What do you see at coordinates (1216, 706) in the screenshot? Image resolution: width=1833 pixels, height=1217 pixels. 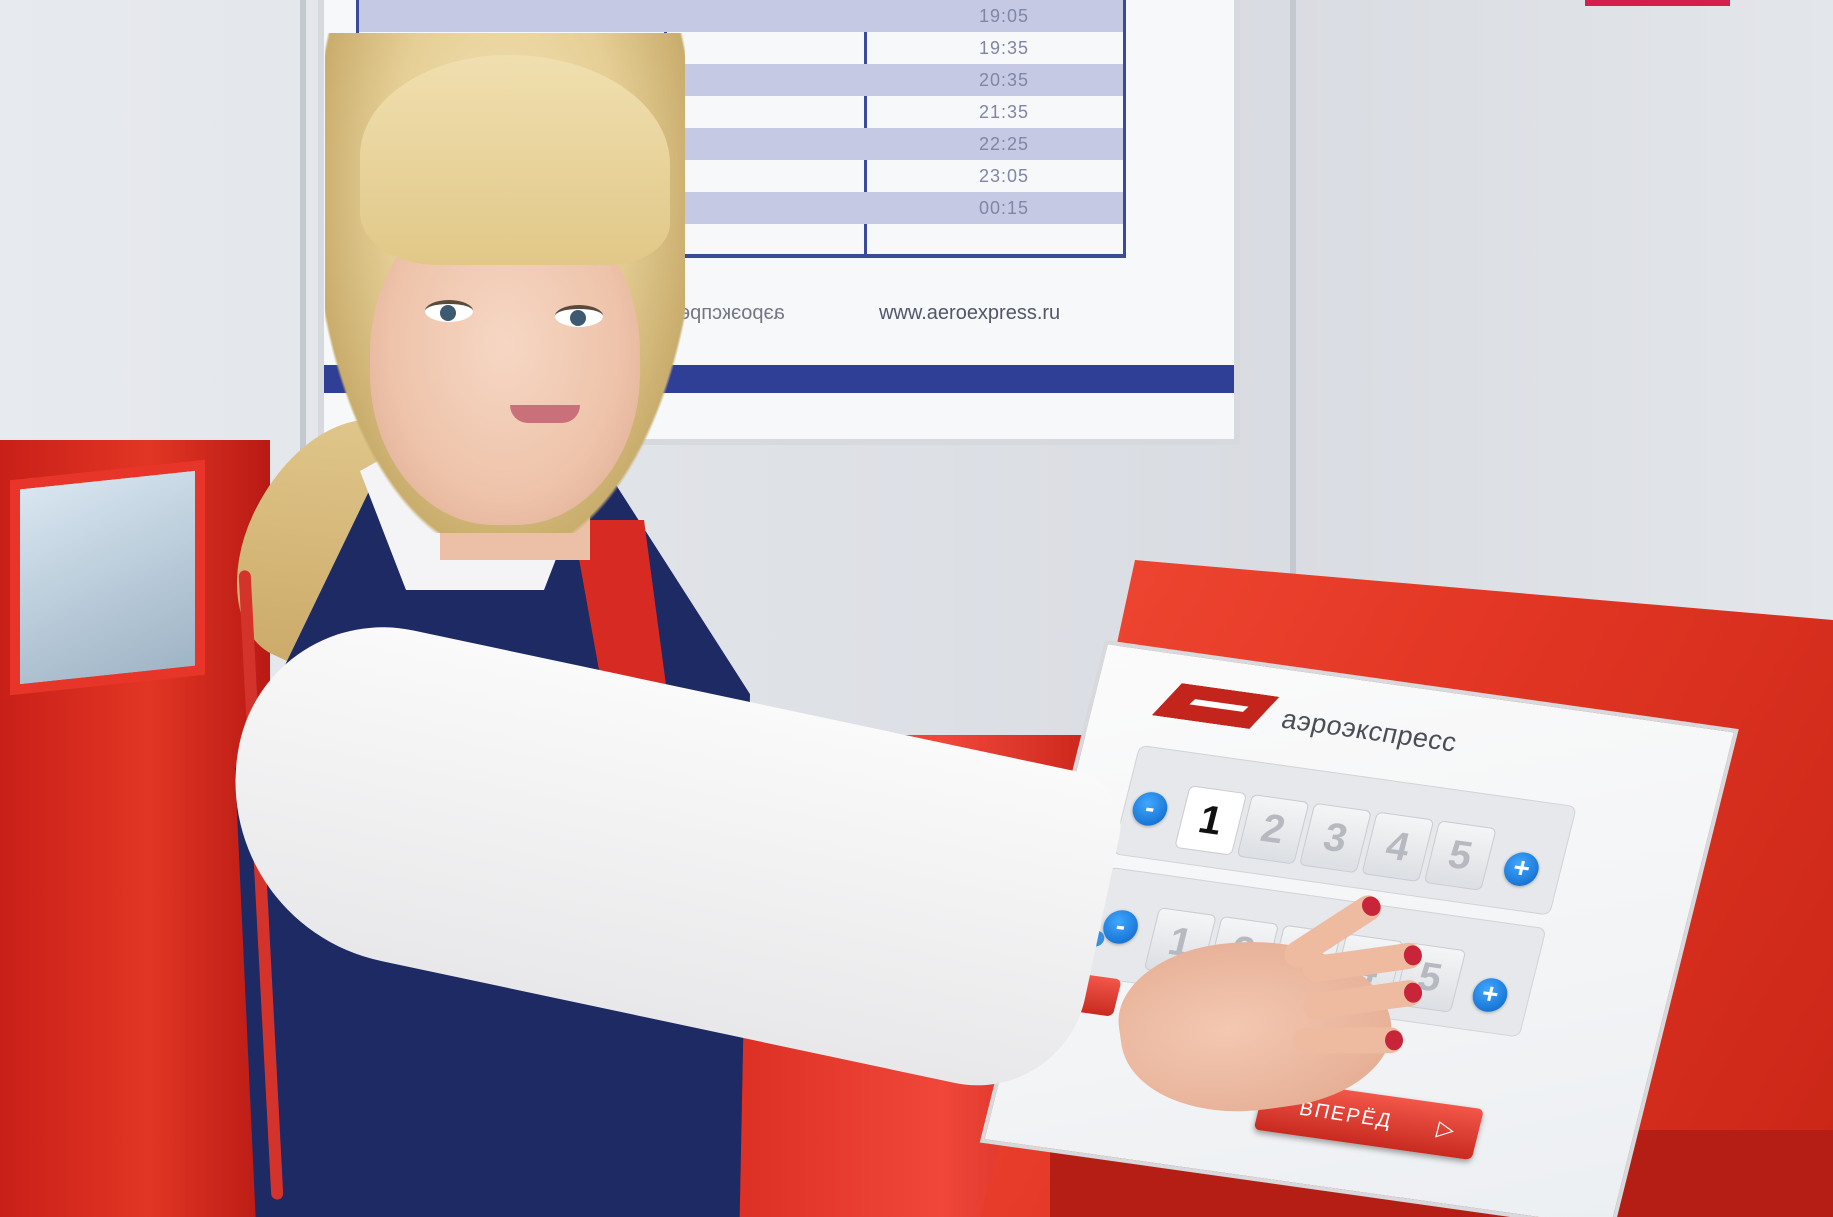 I see `aeroexpress-logo-icon` at bounding box center [1216, 706].